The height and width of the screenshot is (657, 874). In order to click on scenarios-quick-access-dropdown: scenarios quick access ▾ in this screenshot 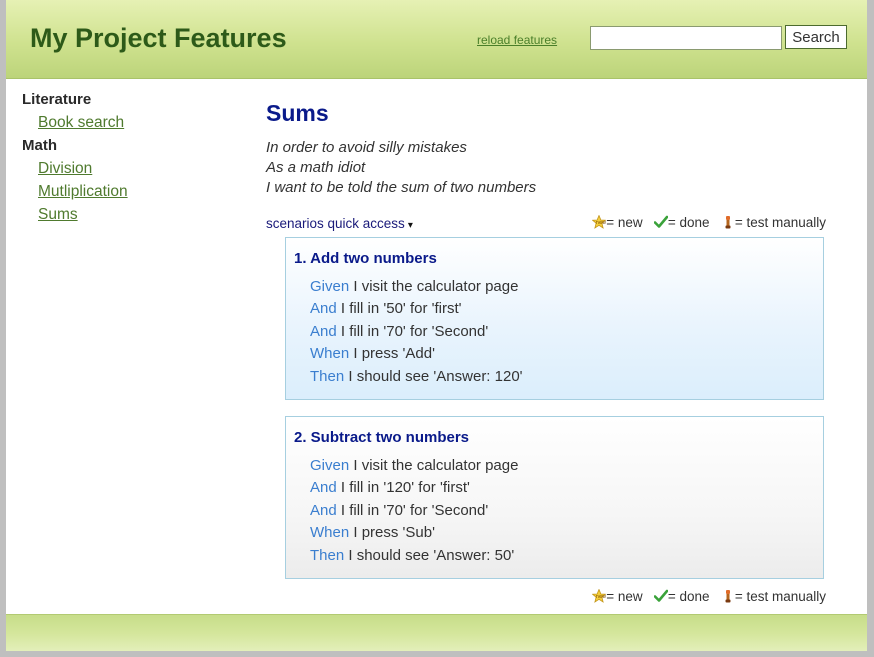, I will do `click(339, 223)`.